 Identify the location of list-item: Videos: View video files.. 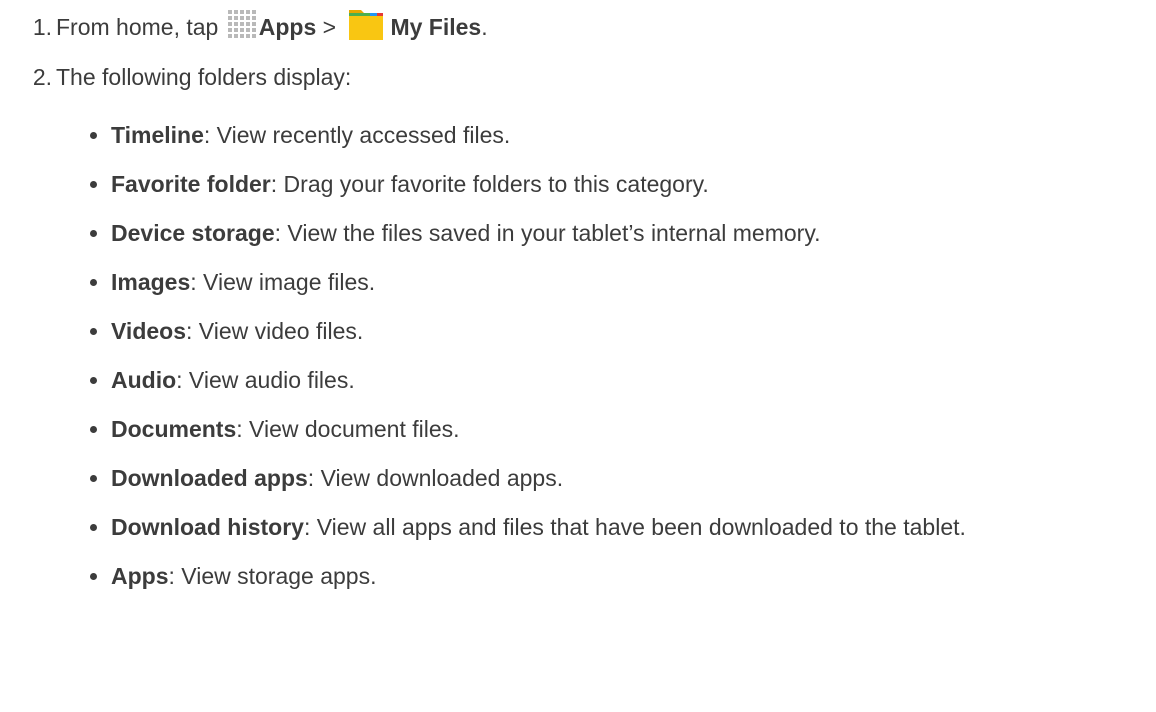
(523, 331).